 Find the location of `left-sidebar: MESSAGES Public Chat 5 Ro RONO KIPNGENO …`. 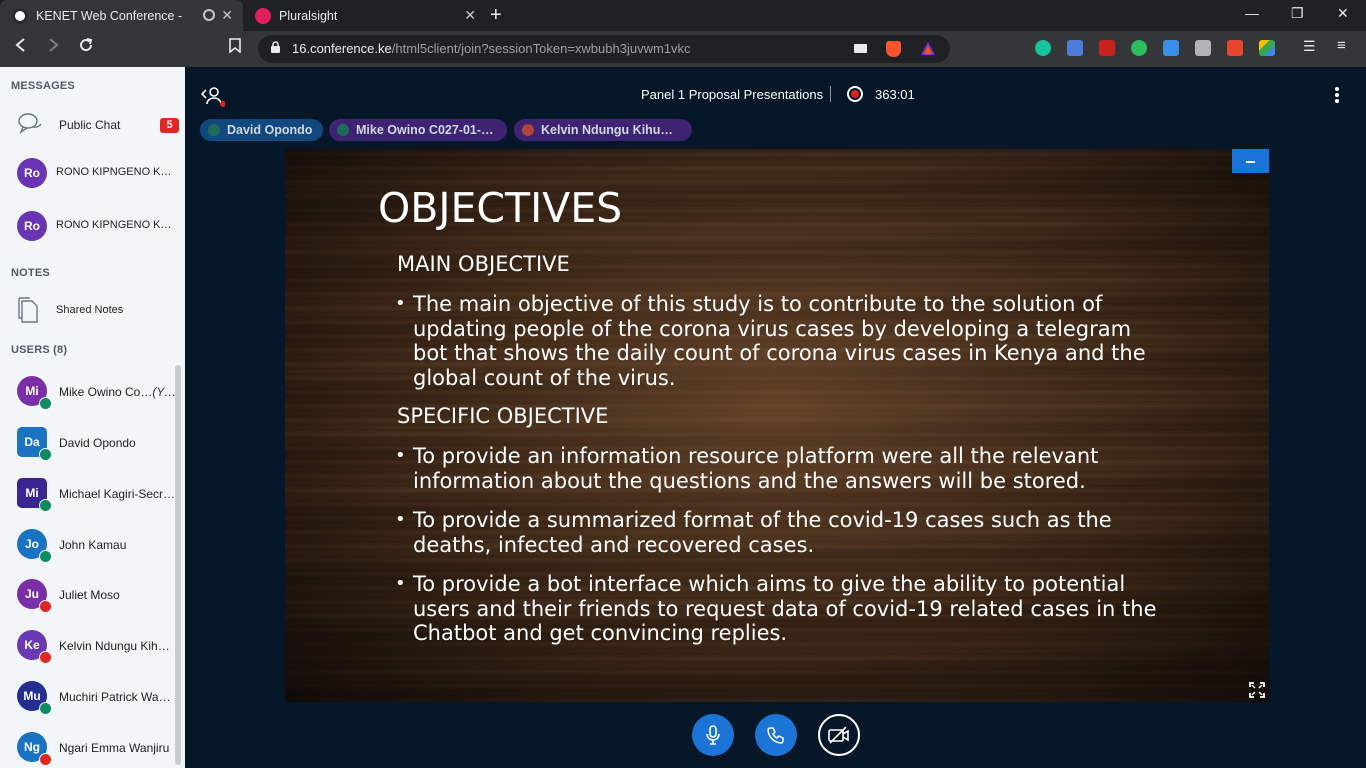

left-sidebar: MESSAGES Public Chat 5 Ro RONO KIPNGENO … is located at coordinates (92, 417).